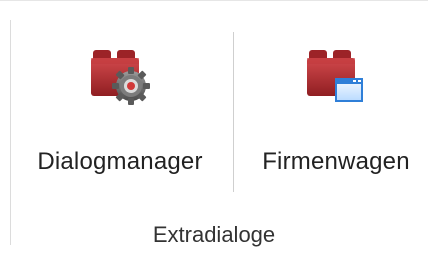 The width and height of the screenshot is (428, 257). I want to click on firmenwagen-label: Firmenwagen, so click(336, 161).